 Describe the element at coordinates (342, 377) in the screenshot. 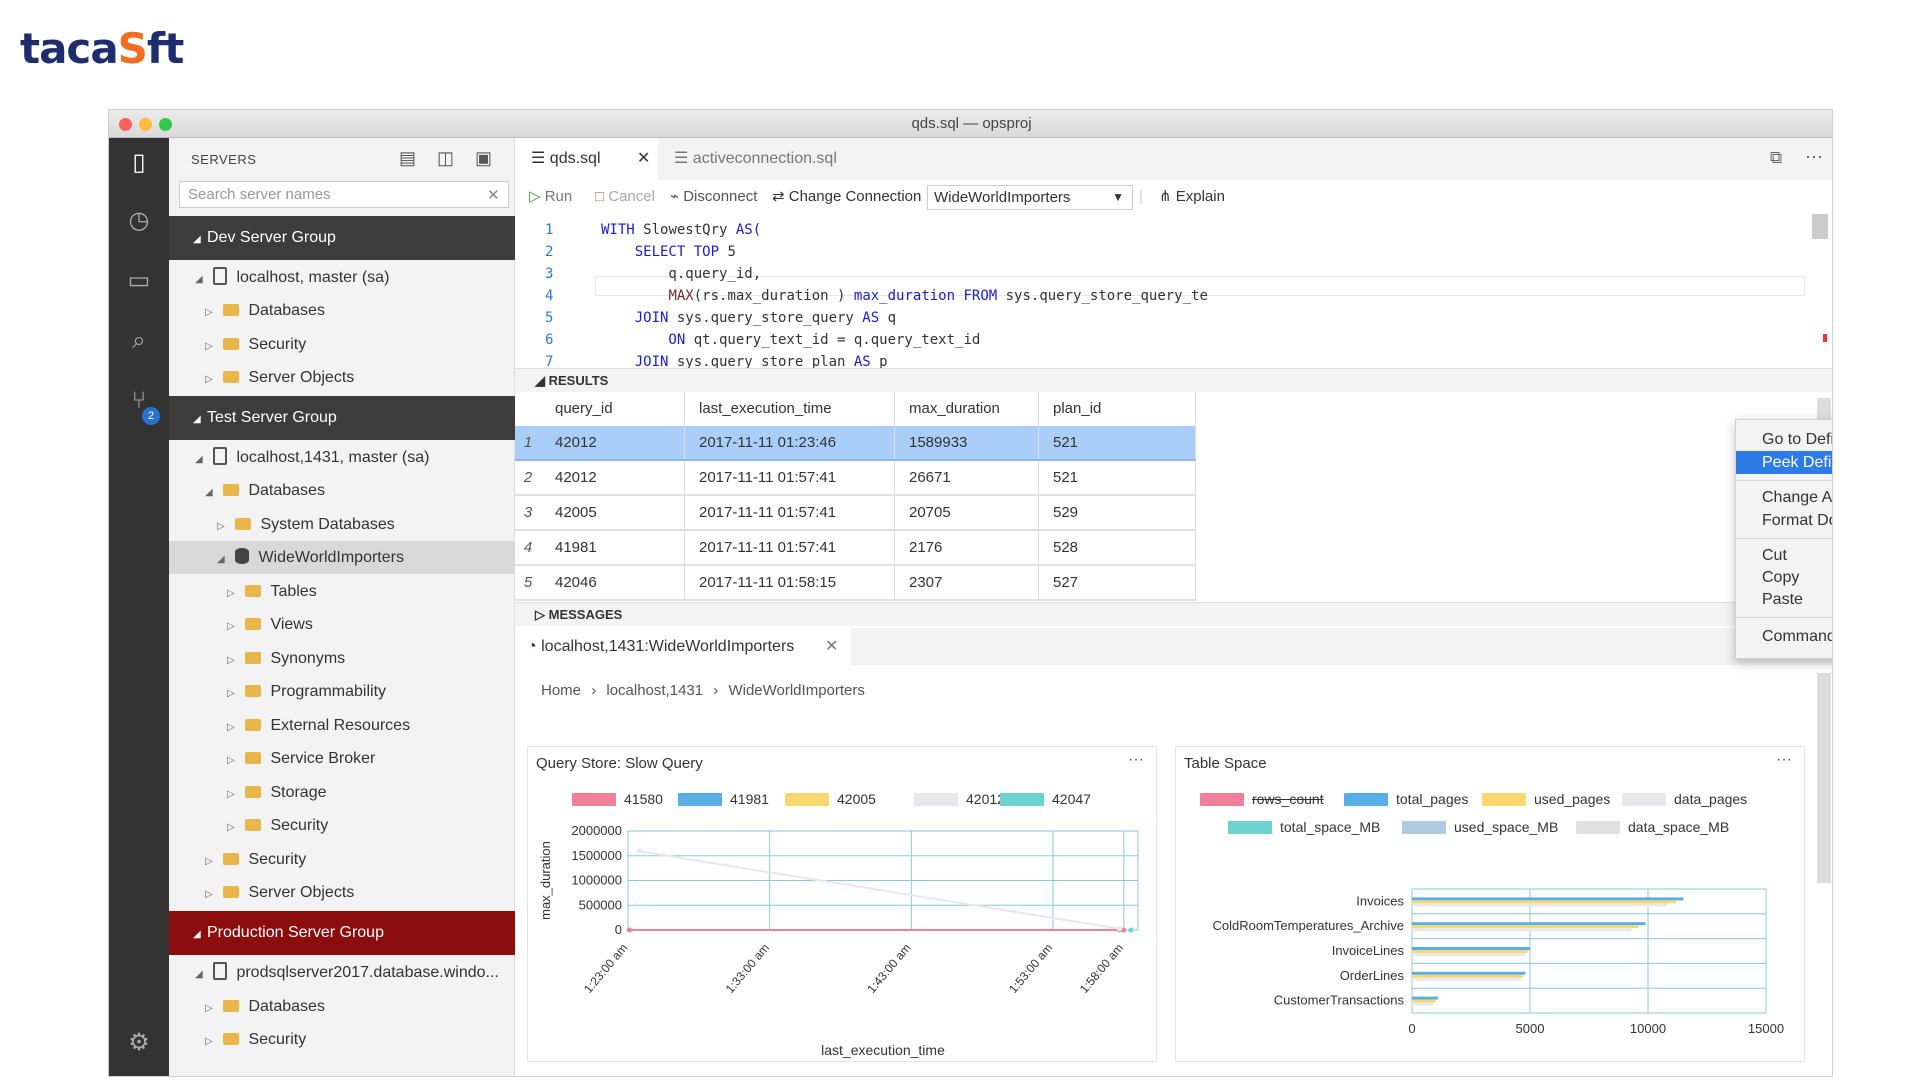

I see `tree-item-dev-server-objects: ▷ Server Objects` at that location.